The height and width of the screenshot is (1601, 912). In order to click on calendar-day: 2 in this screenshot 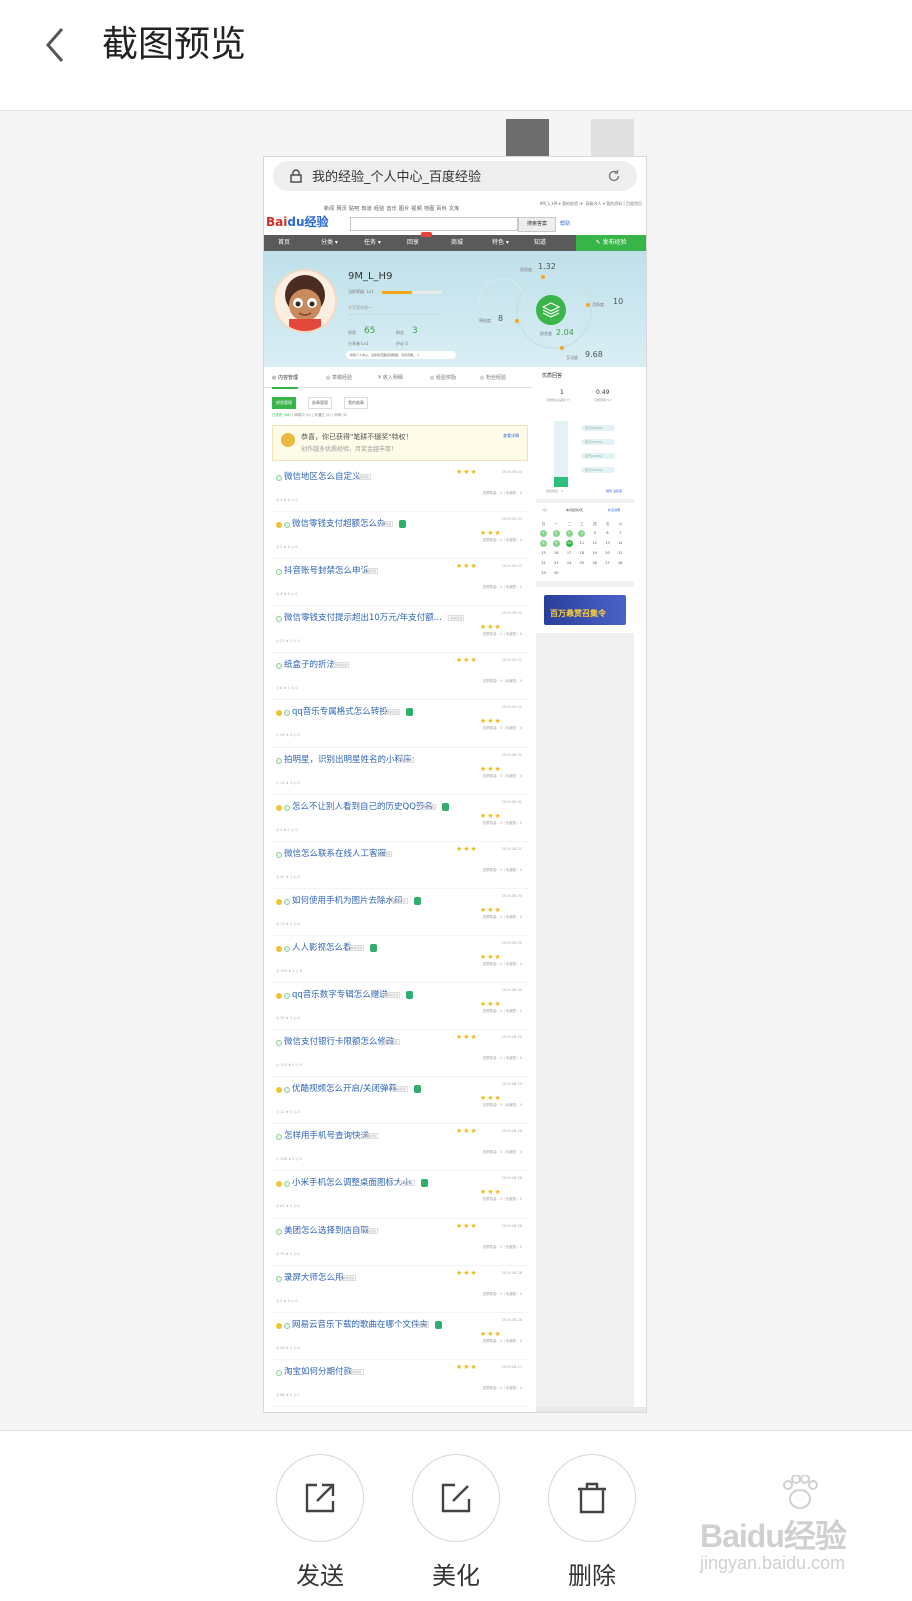, I will do `click(556, 533)`.